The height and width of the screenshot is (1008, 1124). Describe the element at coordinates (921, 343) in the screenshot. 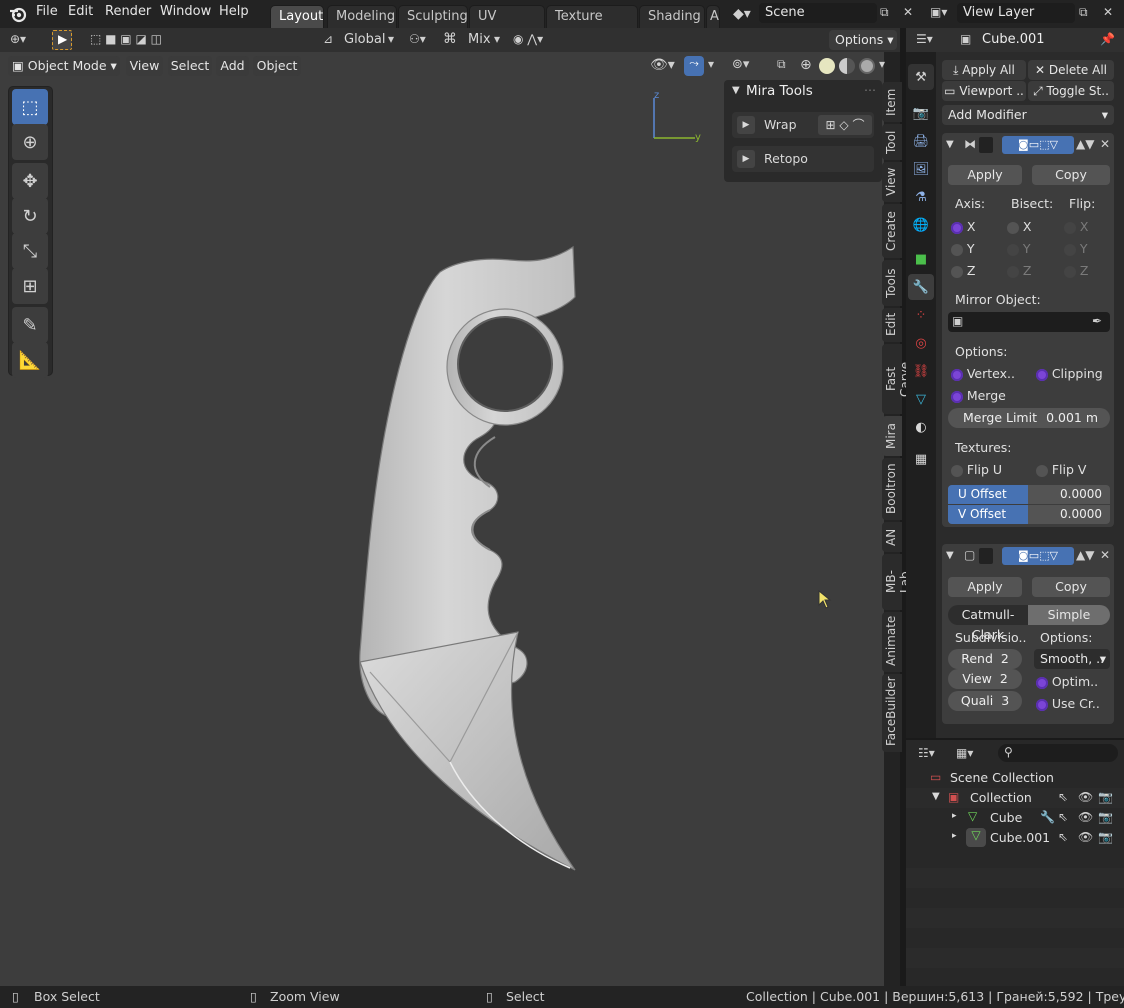

I see `physics-props-icon: ◎` at that location.